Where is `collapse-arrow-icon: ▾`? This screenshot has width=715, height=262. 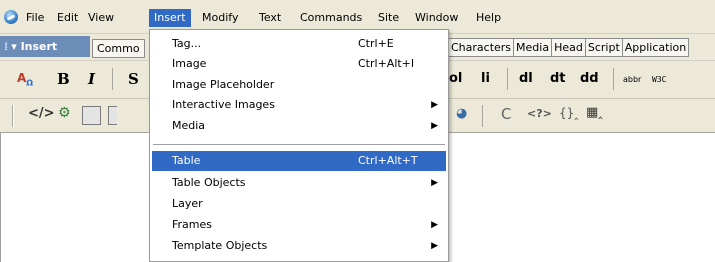 collapse-arrow-icon: ▾ is located at coordinates (14, 46).